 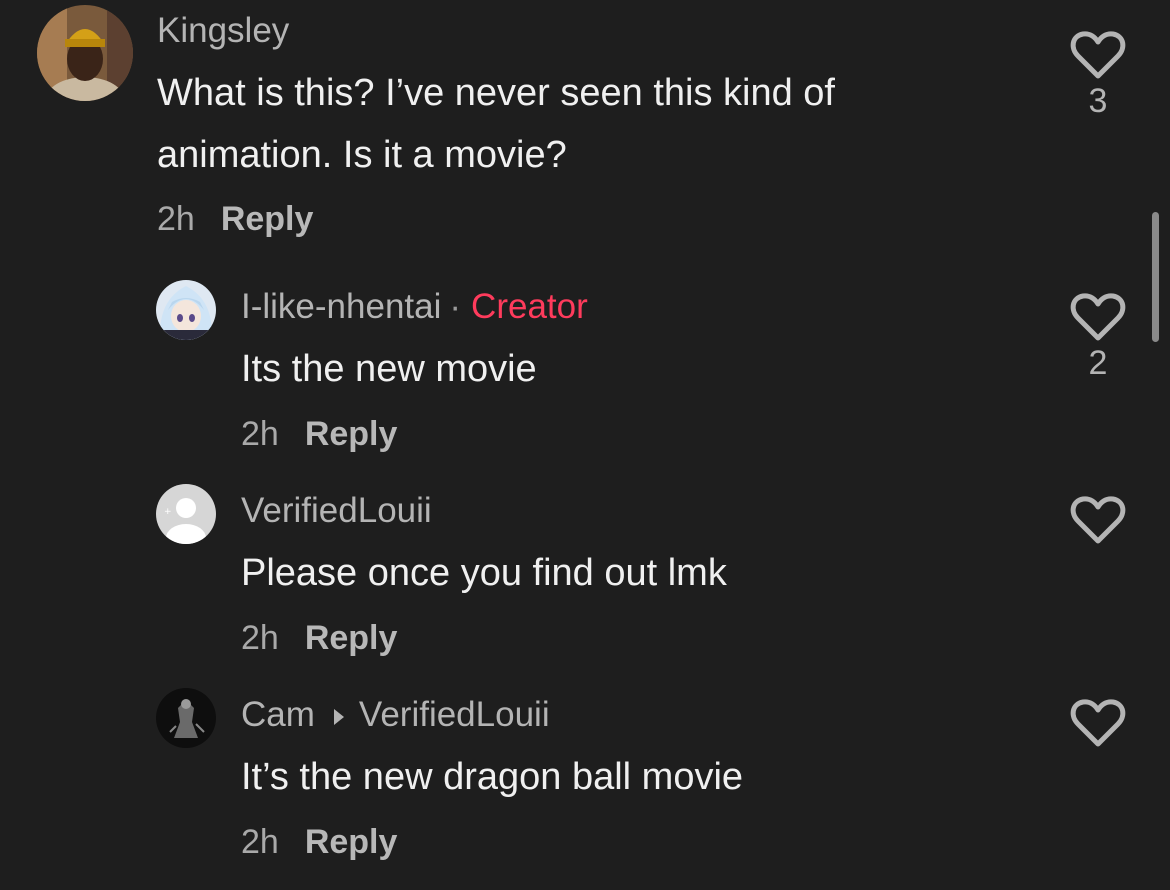 I want to click on username-line: I-like-nhentai · Creator, so click(x=414, y=307).